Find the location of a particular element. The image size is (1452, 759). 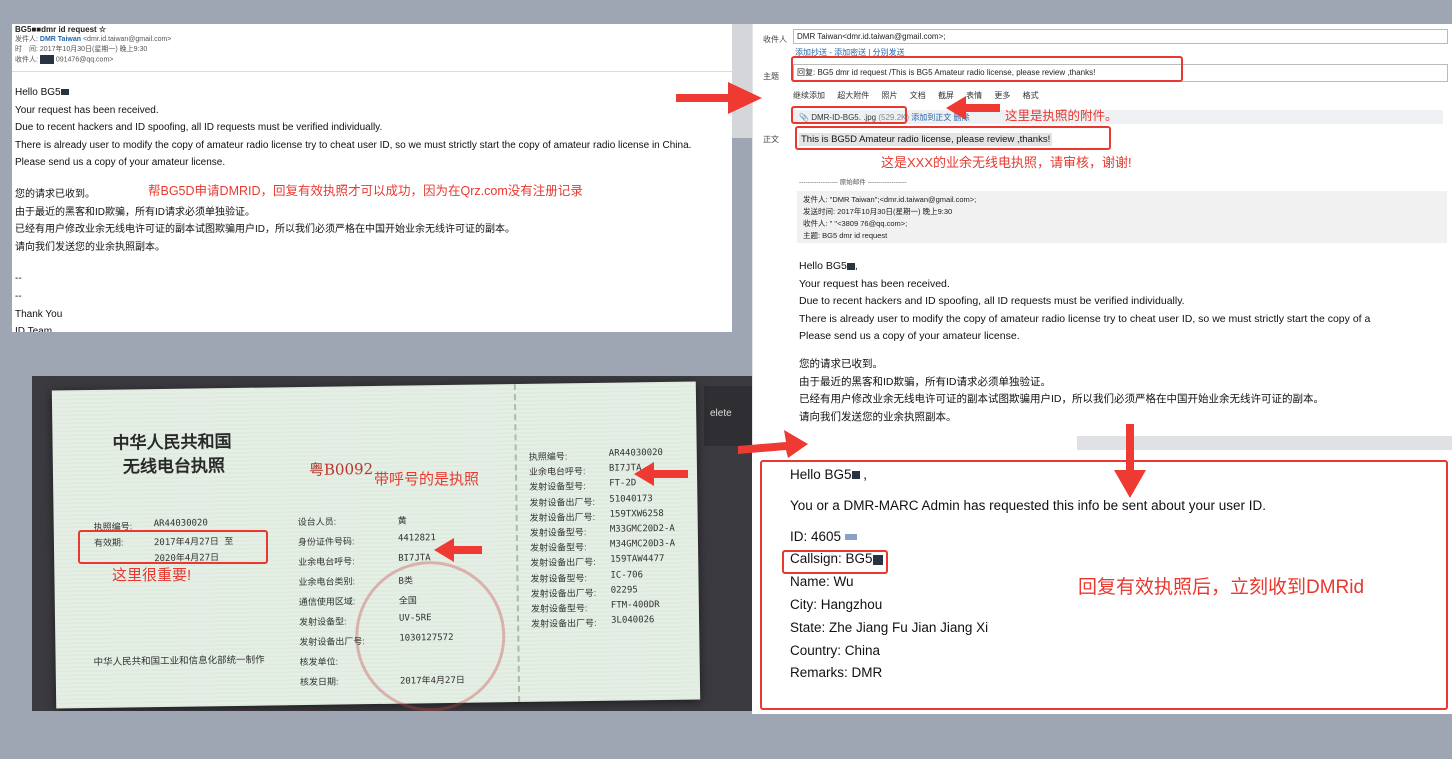

arrow-right-top is located at coordinates (719, 98).